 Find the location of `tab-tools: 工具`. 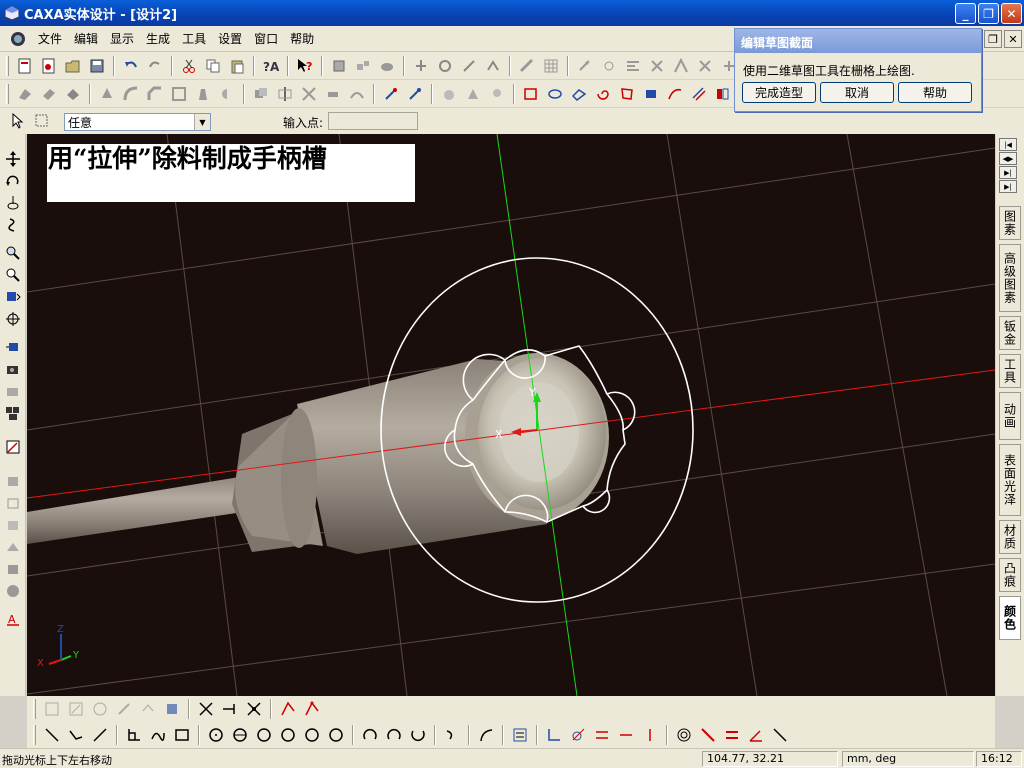

tab-tools: 工具 is located at coordinates (1010, 371).